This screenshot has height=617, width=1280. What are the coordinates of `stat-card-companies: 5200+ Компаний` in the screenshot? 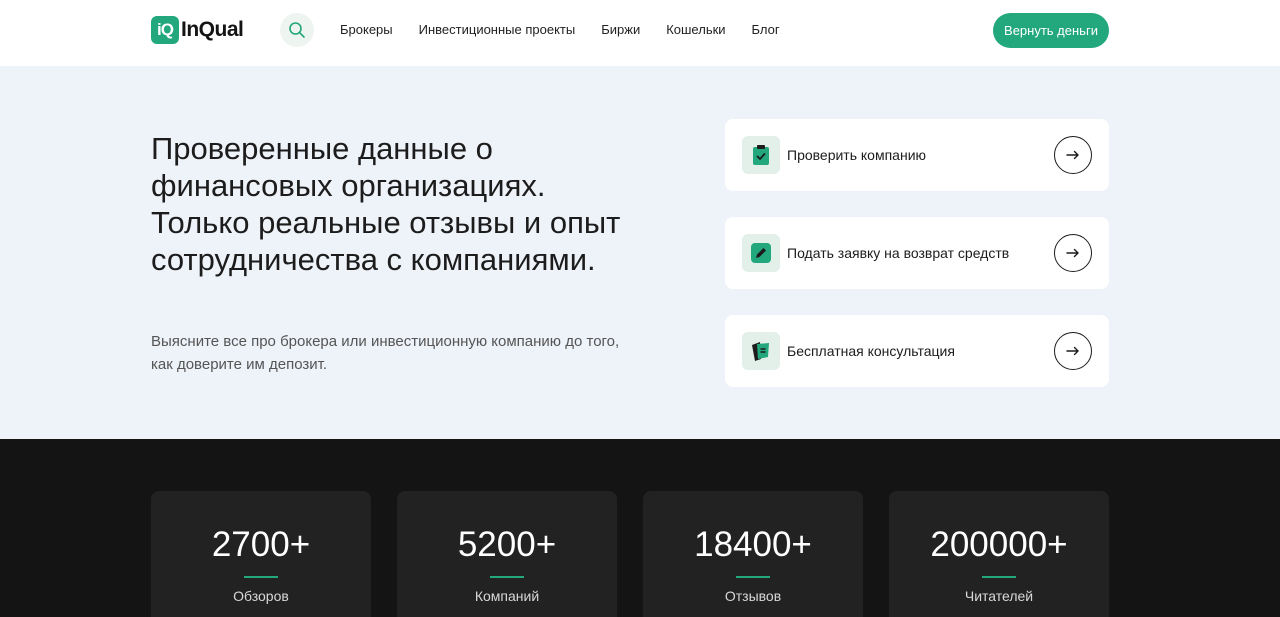 It's located at (507, 554).